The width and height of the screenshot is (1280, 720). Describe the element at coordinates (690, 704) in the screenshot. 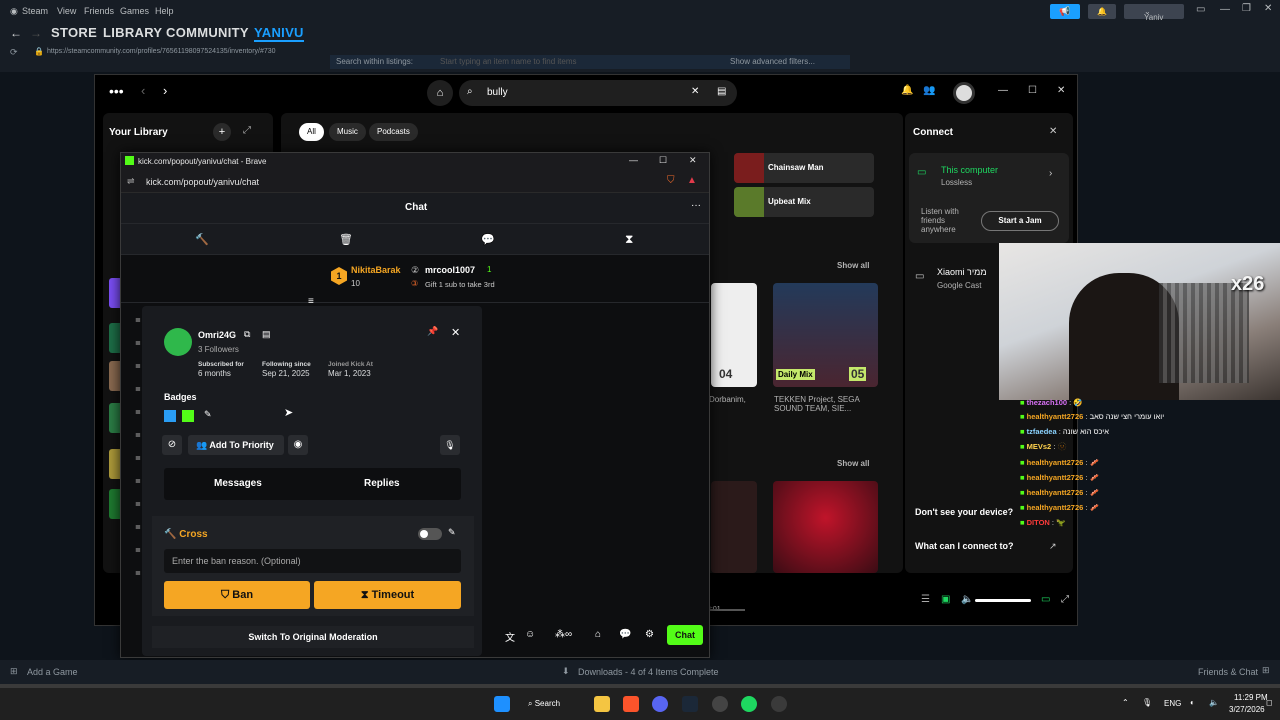

I see `steam-icon` at that location.